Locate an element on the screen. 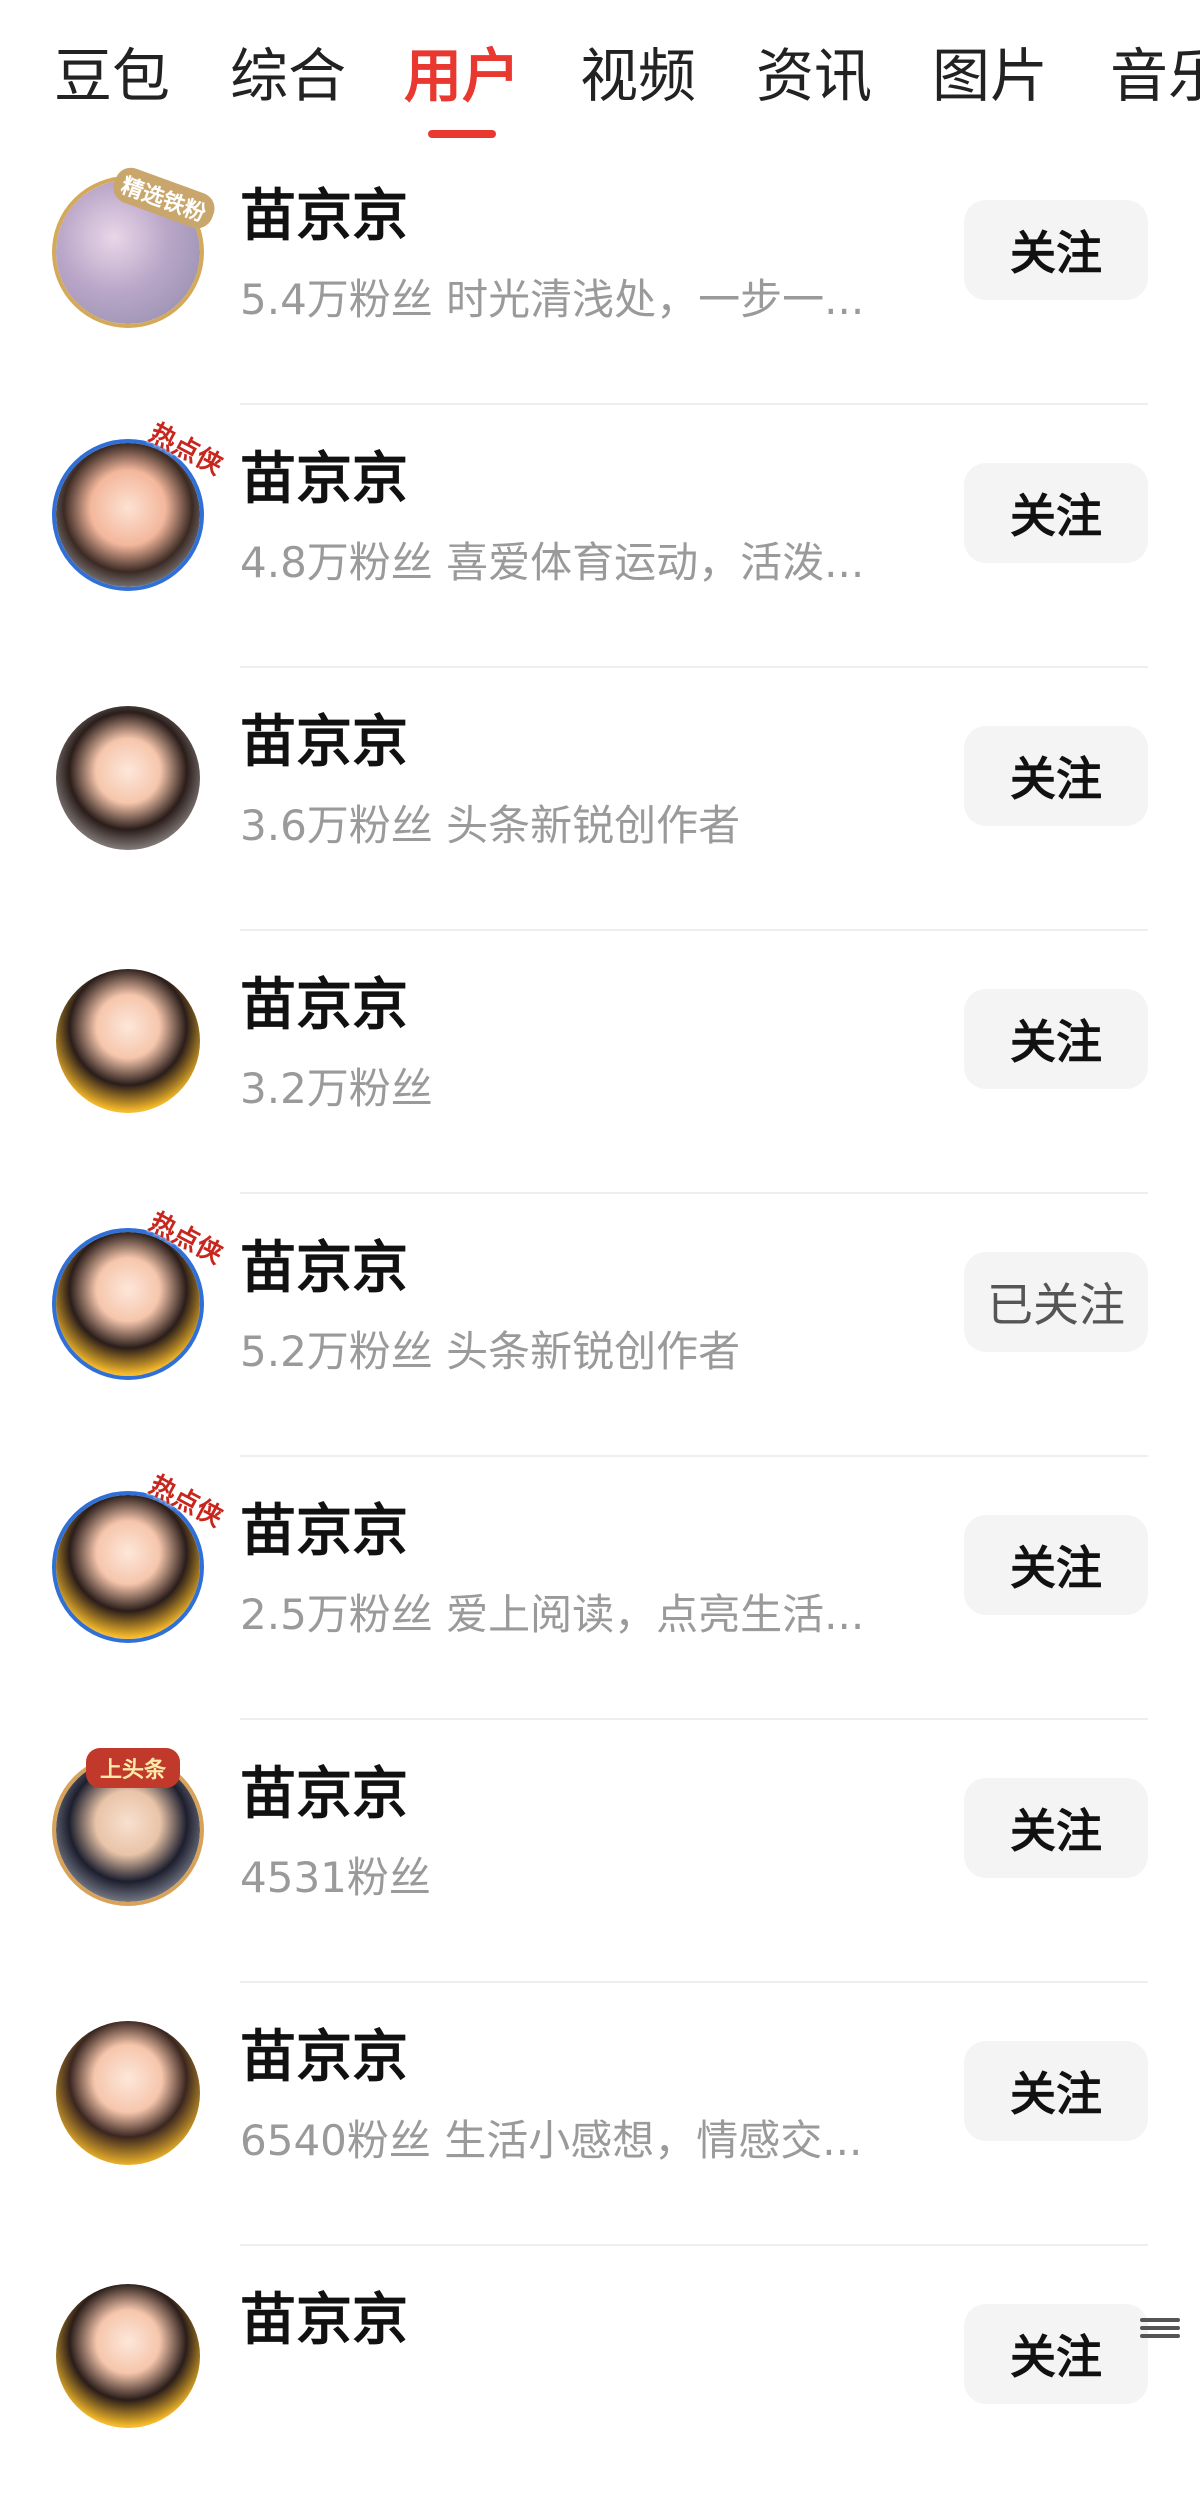  user-row: 苗京京 3.6万粉丝 头条新锐创作者 关注 is located at coordinates (600, 799).